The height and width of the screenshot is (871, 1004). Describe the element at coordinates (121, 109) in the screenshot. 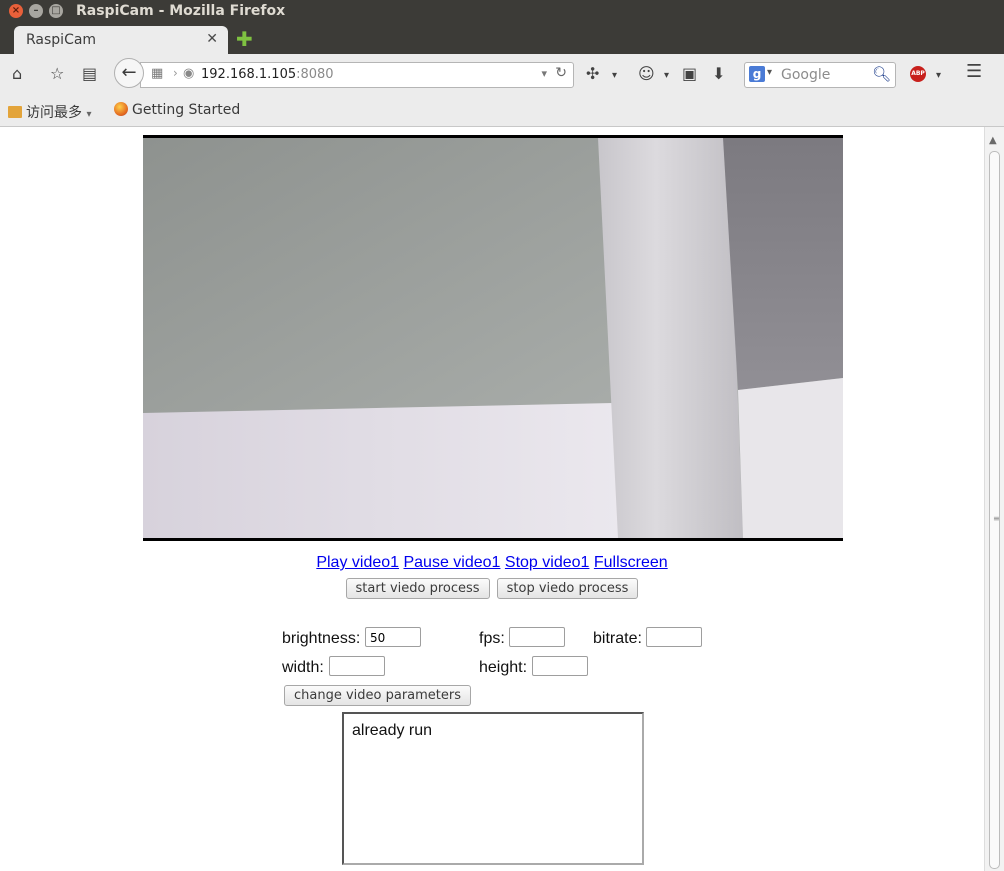

I see `firefox-icon` at that location.